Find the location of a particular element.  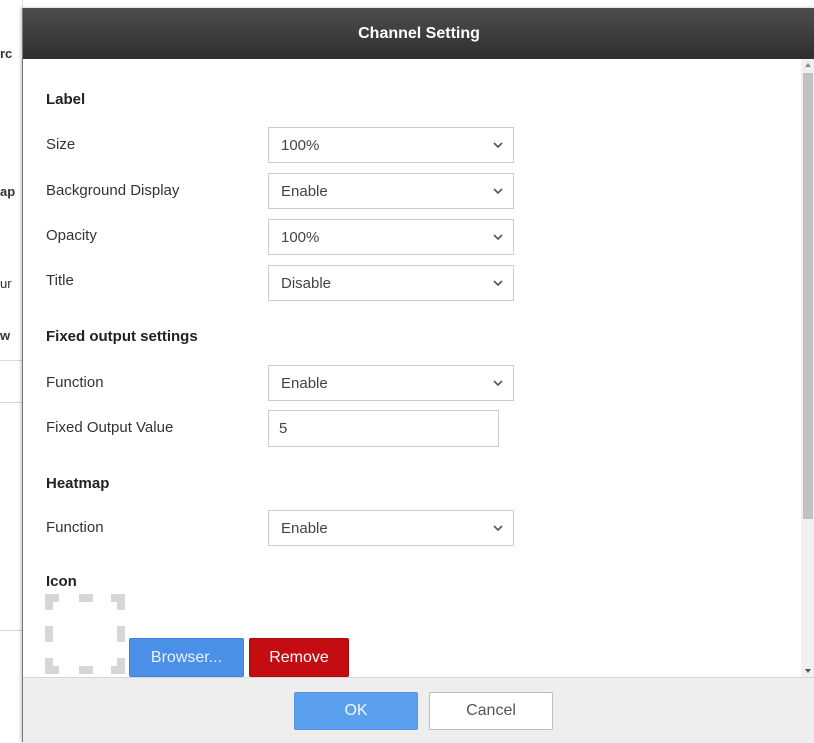

fixed-output-function-select: Enable is located at coordinates (391, 383).